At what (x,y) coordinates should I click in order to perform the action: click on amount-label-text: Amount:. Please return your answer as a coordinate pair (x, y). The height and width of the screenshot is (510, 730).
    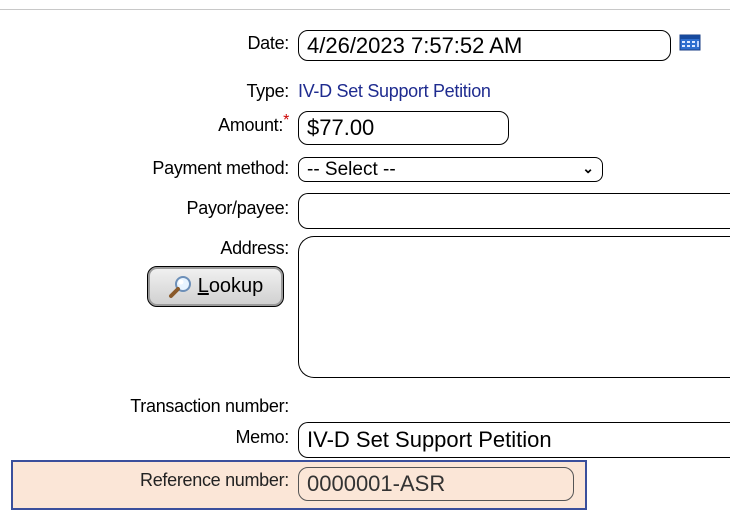
    Looking at the image, I should click on (251, 125).